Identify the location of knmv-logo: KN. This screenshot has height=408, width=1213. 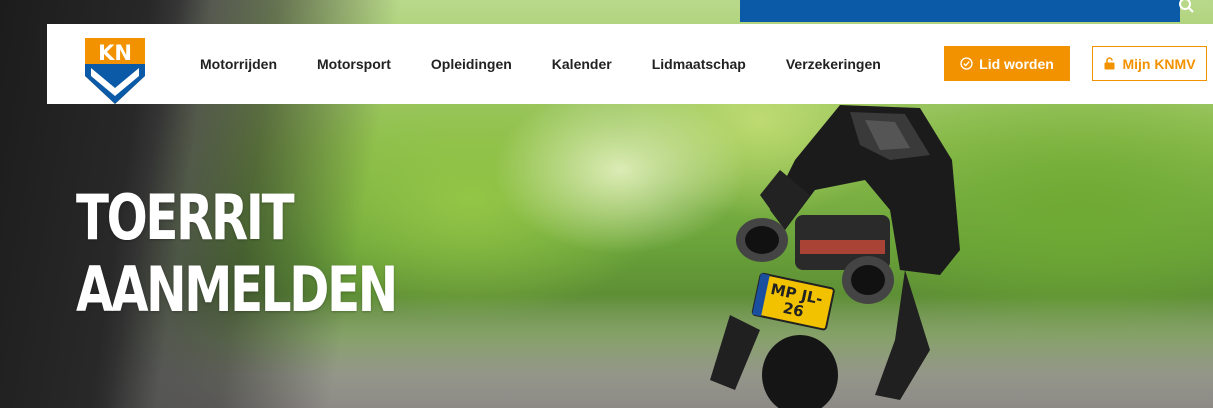
(115, 71).